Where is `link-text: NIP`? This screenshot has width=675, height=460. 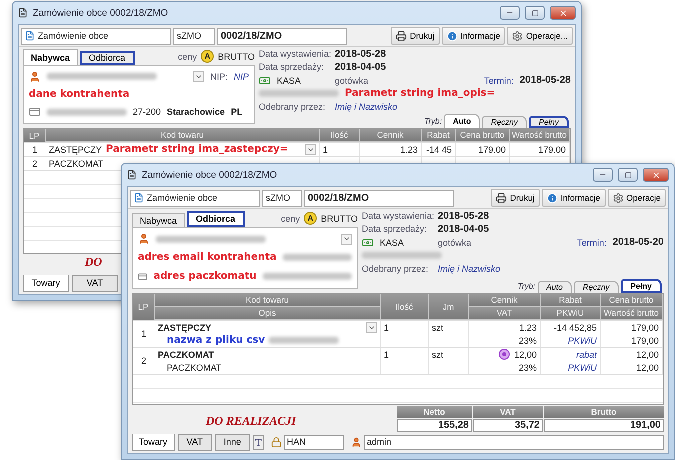
link-text: NIP is located at coordinates (241, 77).